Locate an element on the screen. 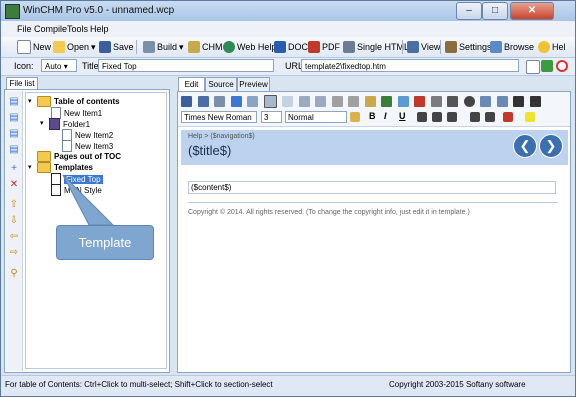  single-html-button: Single HTML is located at coordinates (376, 47).